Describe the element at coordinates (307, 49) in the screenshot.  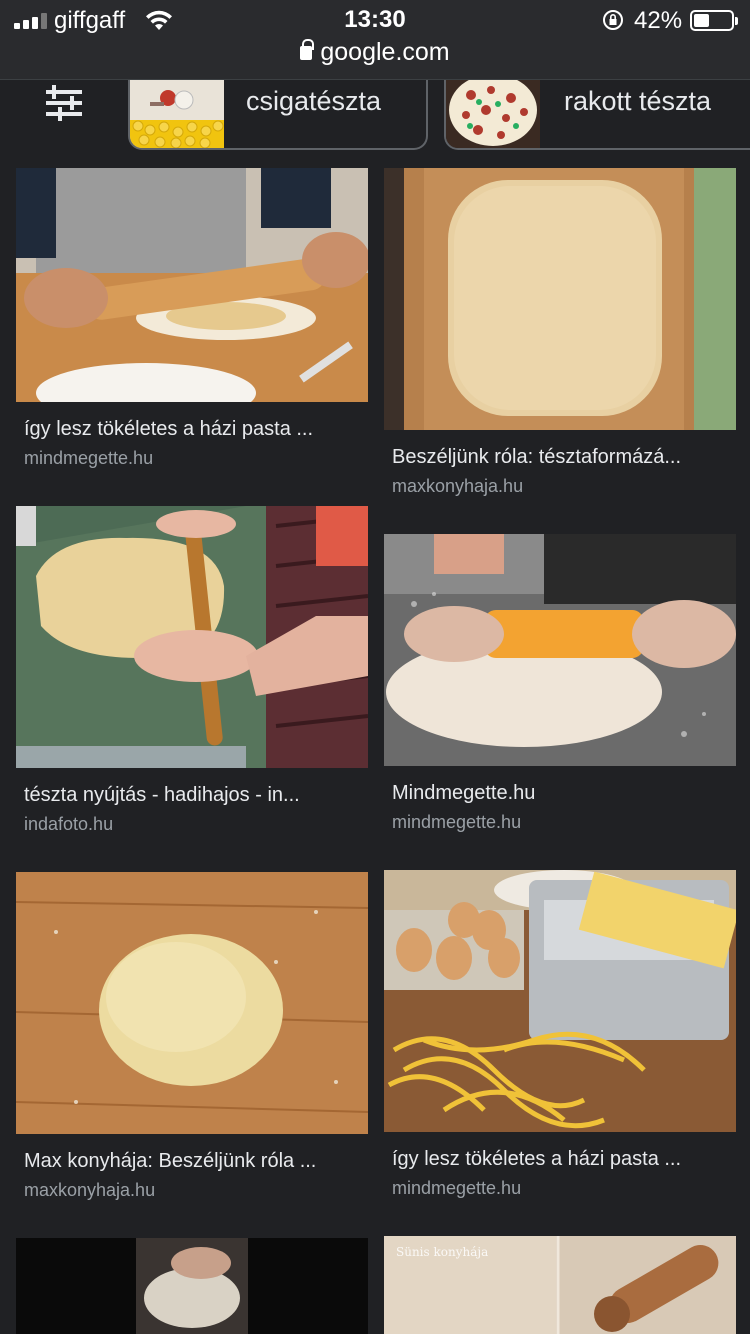
I see `padlock-icon` at that location.